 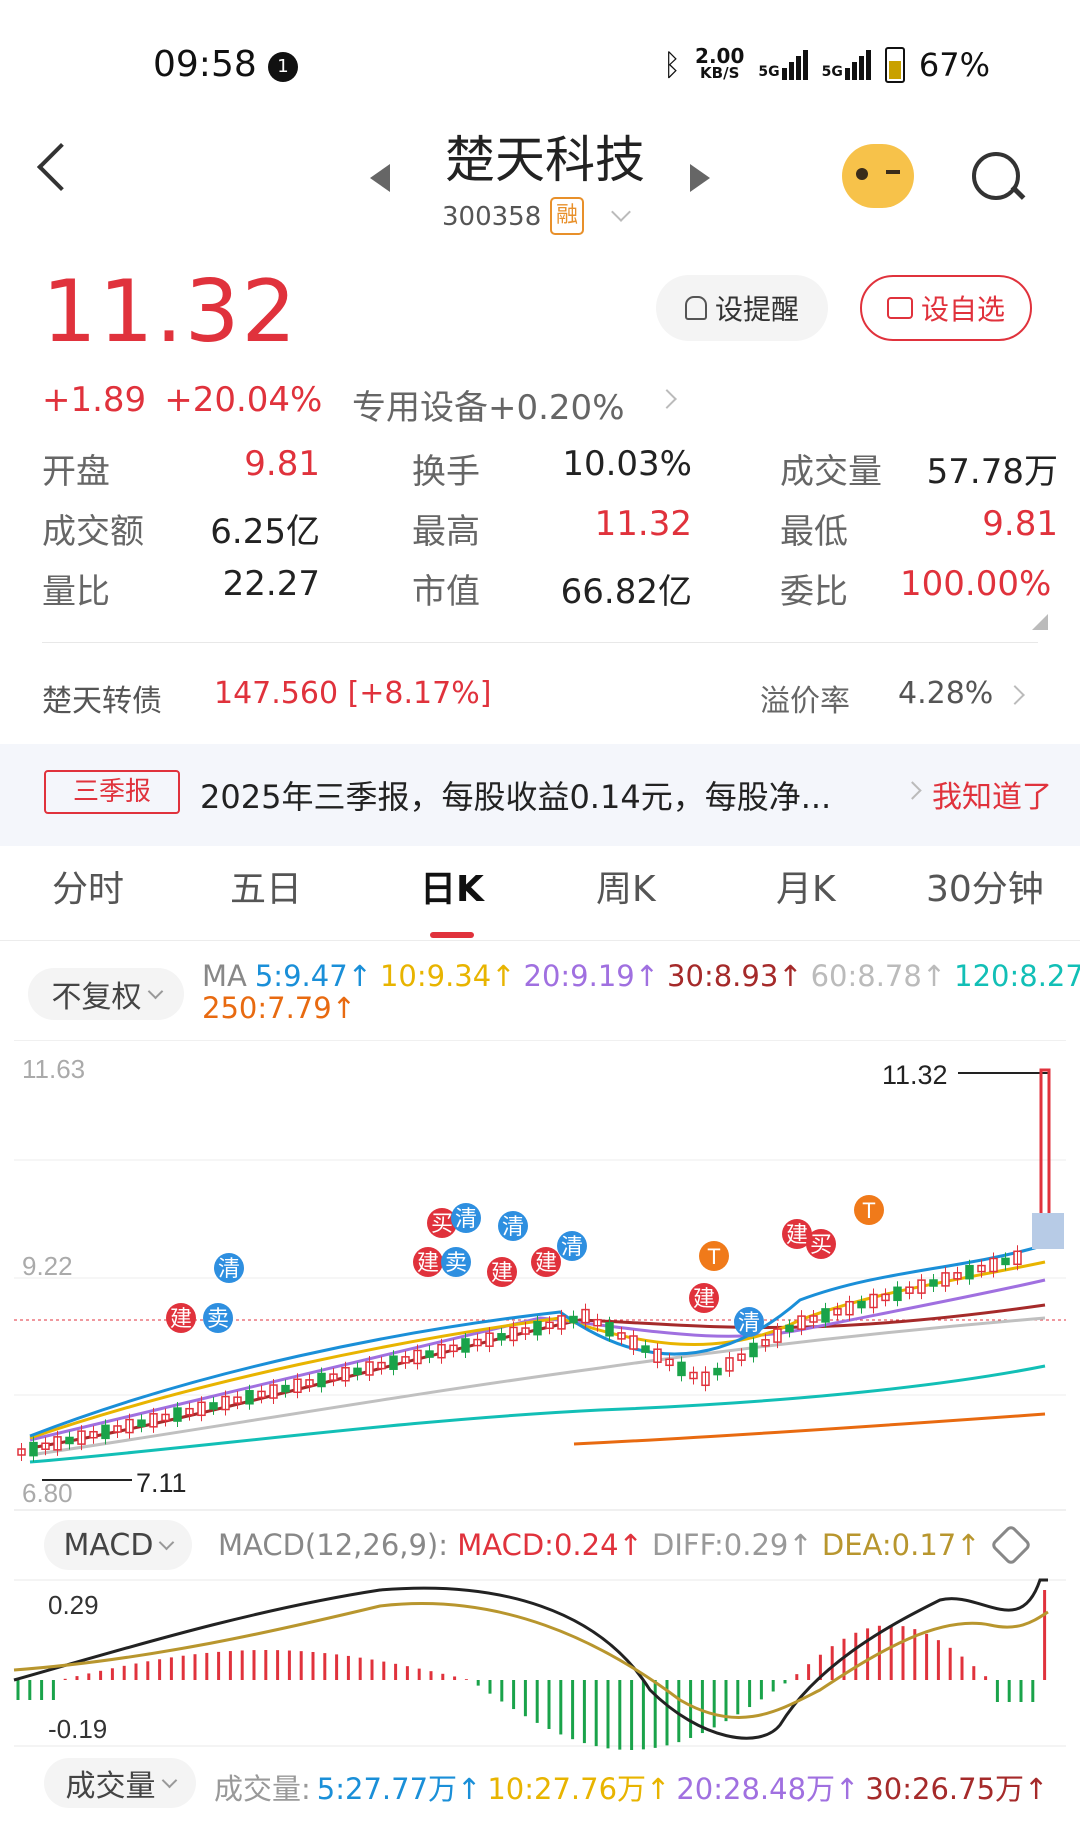 What do you see at coordinates (61, 167) in the screenshot?
I see `back-icon` at bounding box center [61, 167].